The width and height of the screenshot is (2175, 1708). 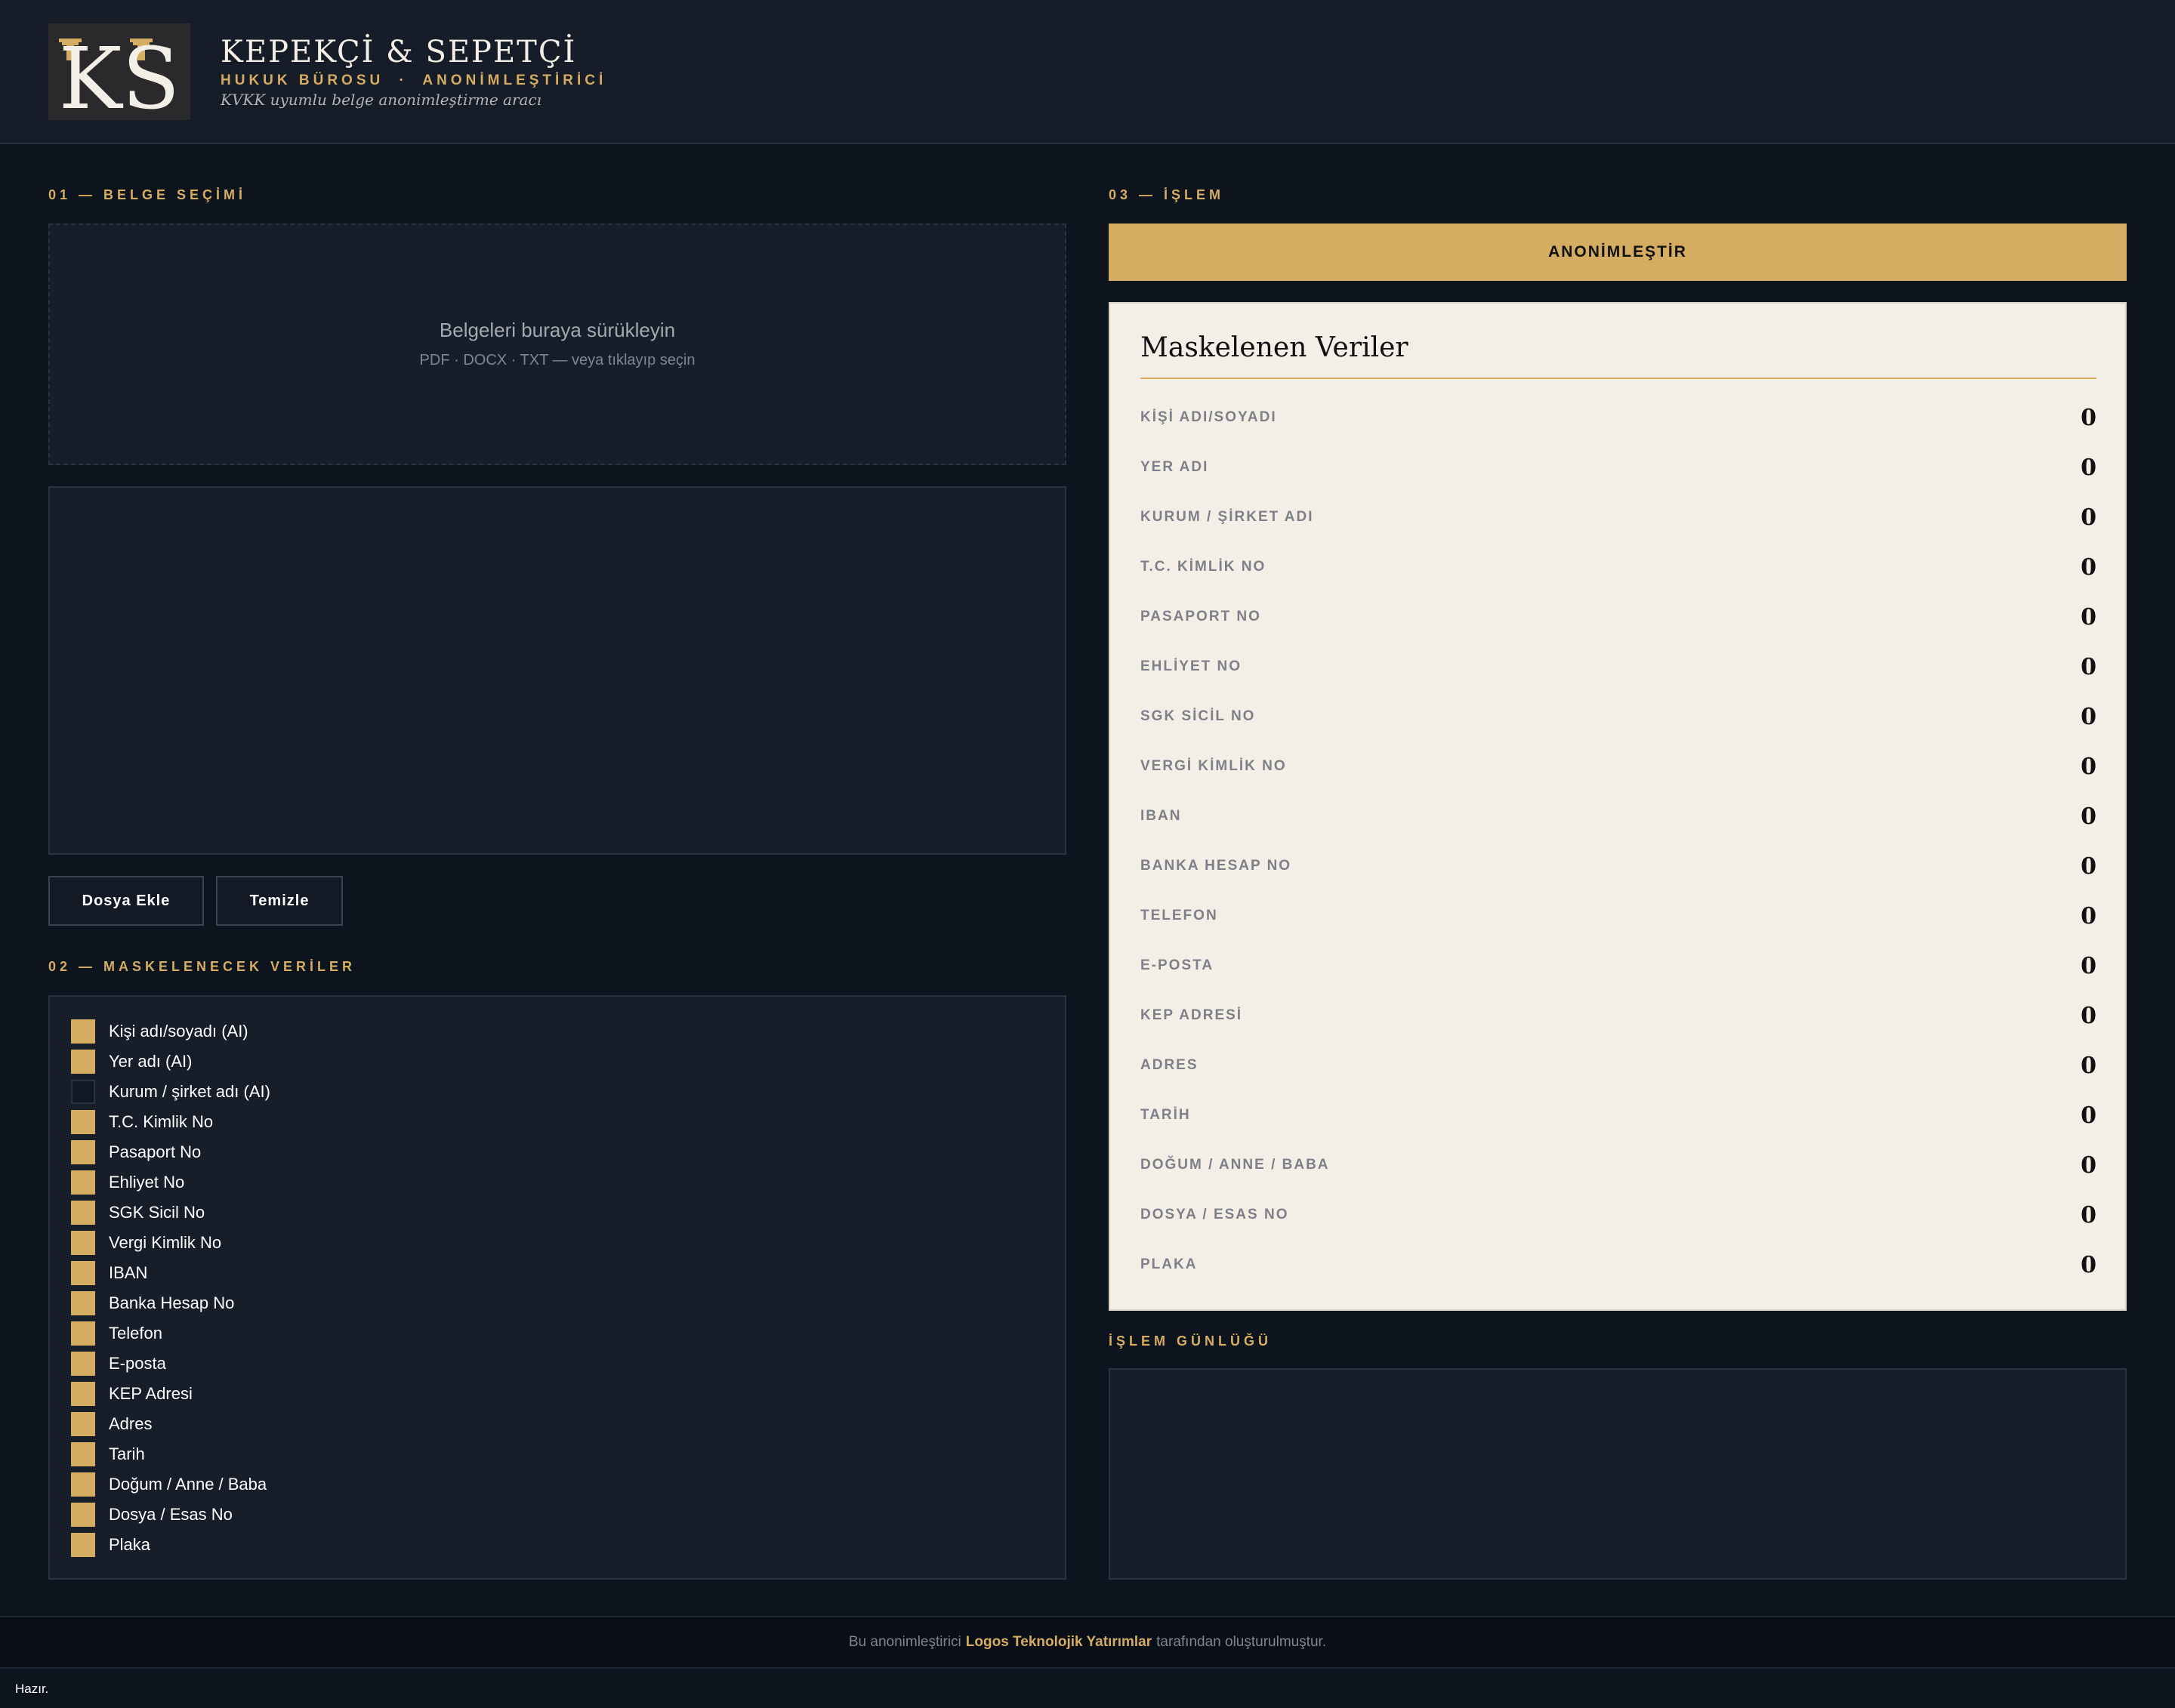 I want to click on mask-option: Kişi adı/soyadı (AI), so click(x=159, y=1031).